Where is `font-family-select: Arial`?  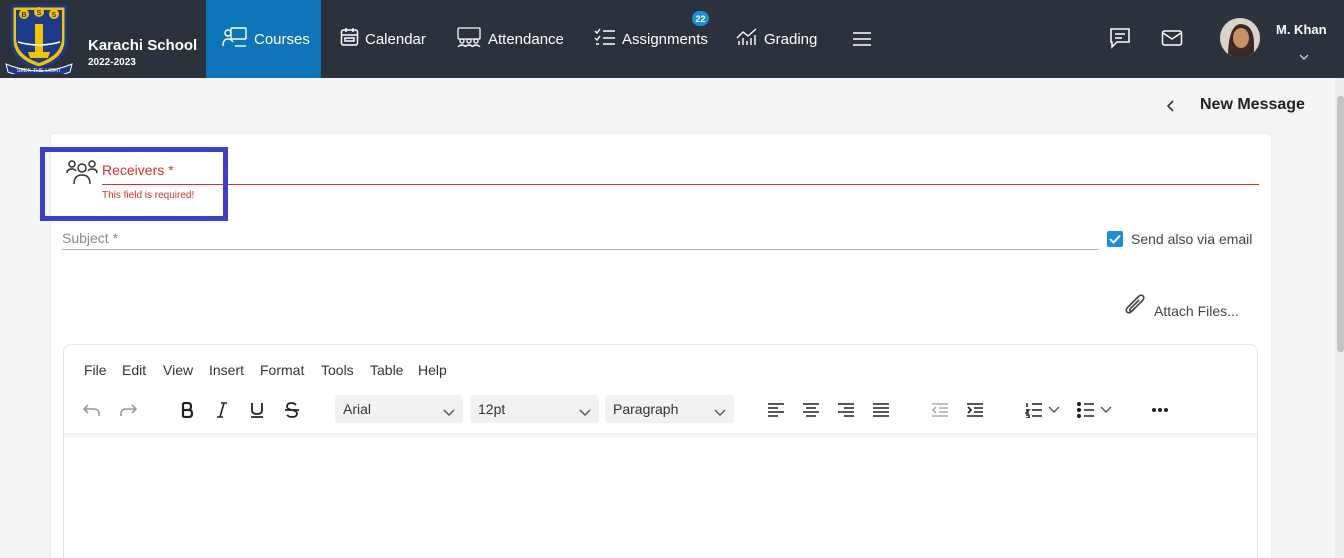
font-family-select: Arial is located at coordinates (399, 409).